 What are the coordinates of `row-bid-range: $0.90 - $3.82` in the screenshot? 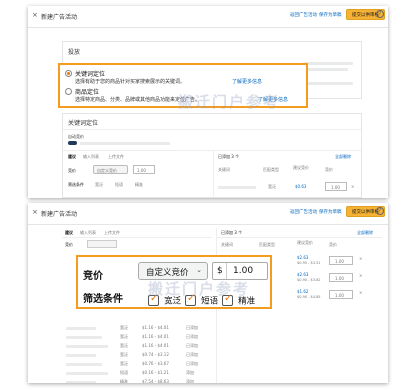 It's located at (309, 280).